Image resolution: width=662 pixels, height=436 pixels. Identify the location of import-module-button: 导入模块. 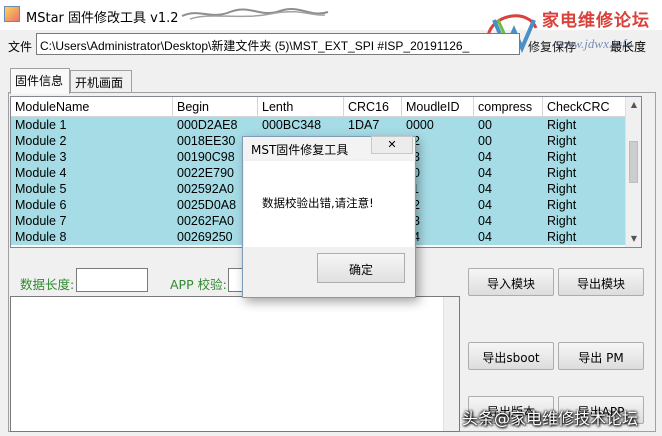
(511, 282).